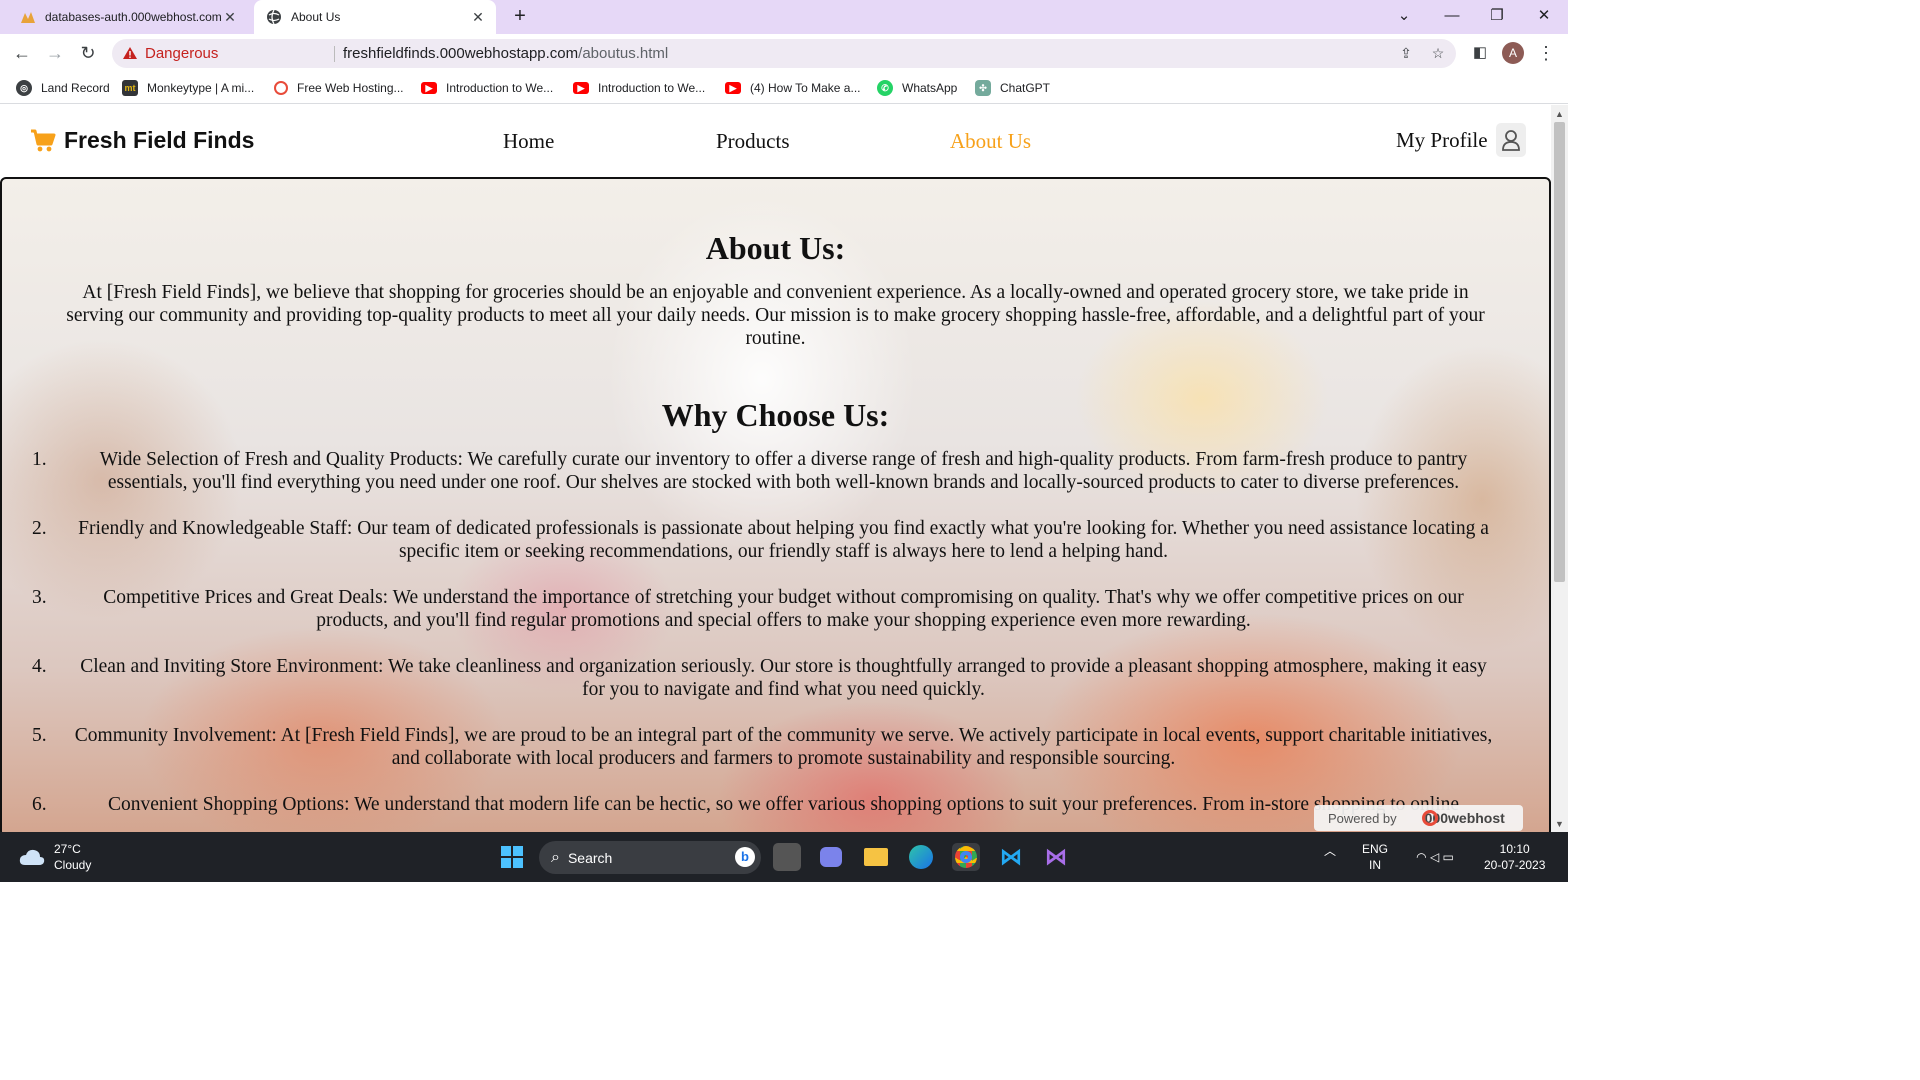  I want to click on scroll-thumb, so click(1559, 352).